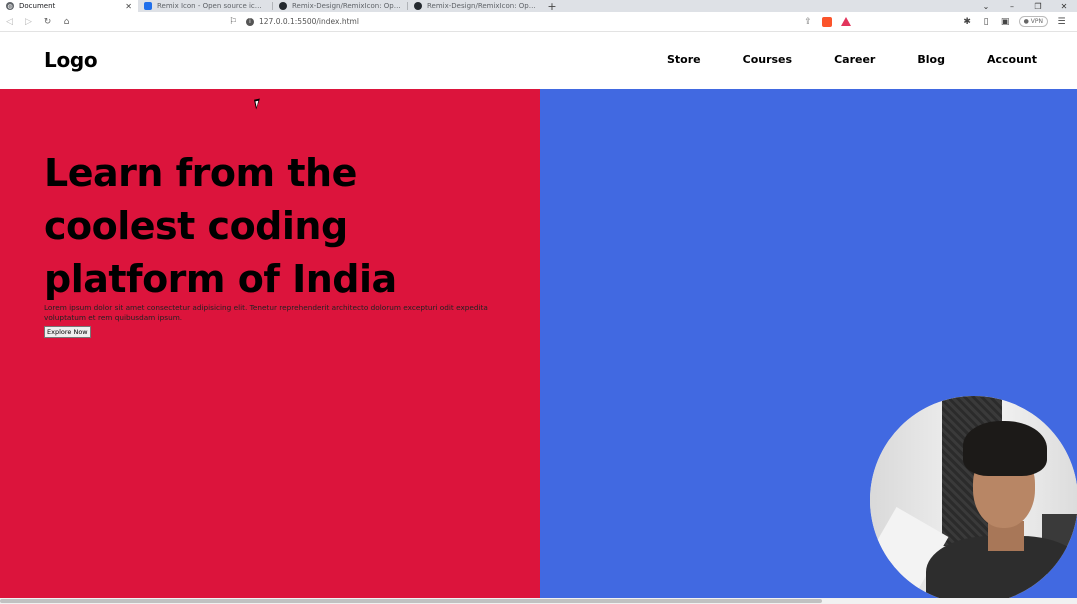 Image resolution: width=1077 pixels, height=604 pixels. What do you see at coordinates (69, 6) in the screenshot?
I see `tab-document: ◍ Document ✕` at bounding box center [69, 6].